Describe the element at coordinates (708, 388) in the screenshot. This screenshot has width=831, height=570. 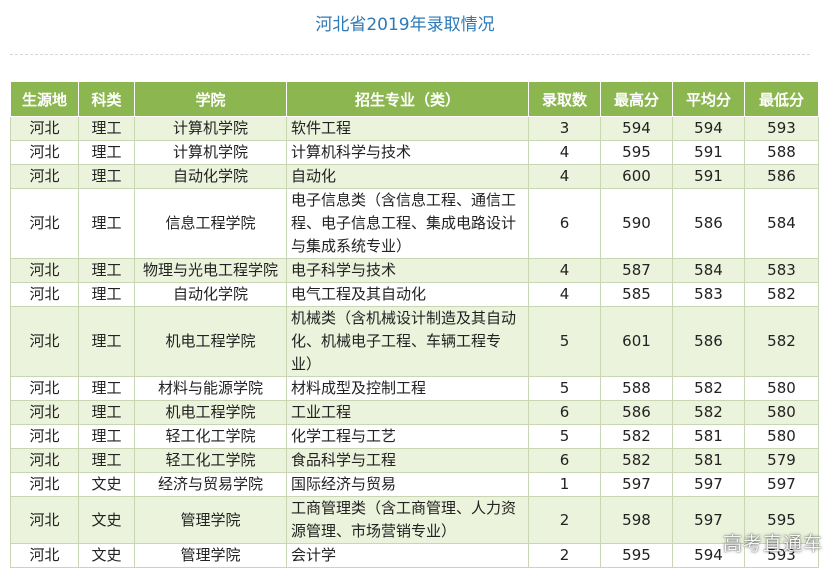
I see `cell-avg-score: 582` at that location.